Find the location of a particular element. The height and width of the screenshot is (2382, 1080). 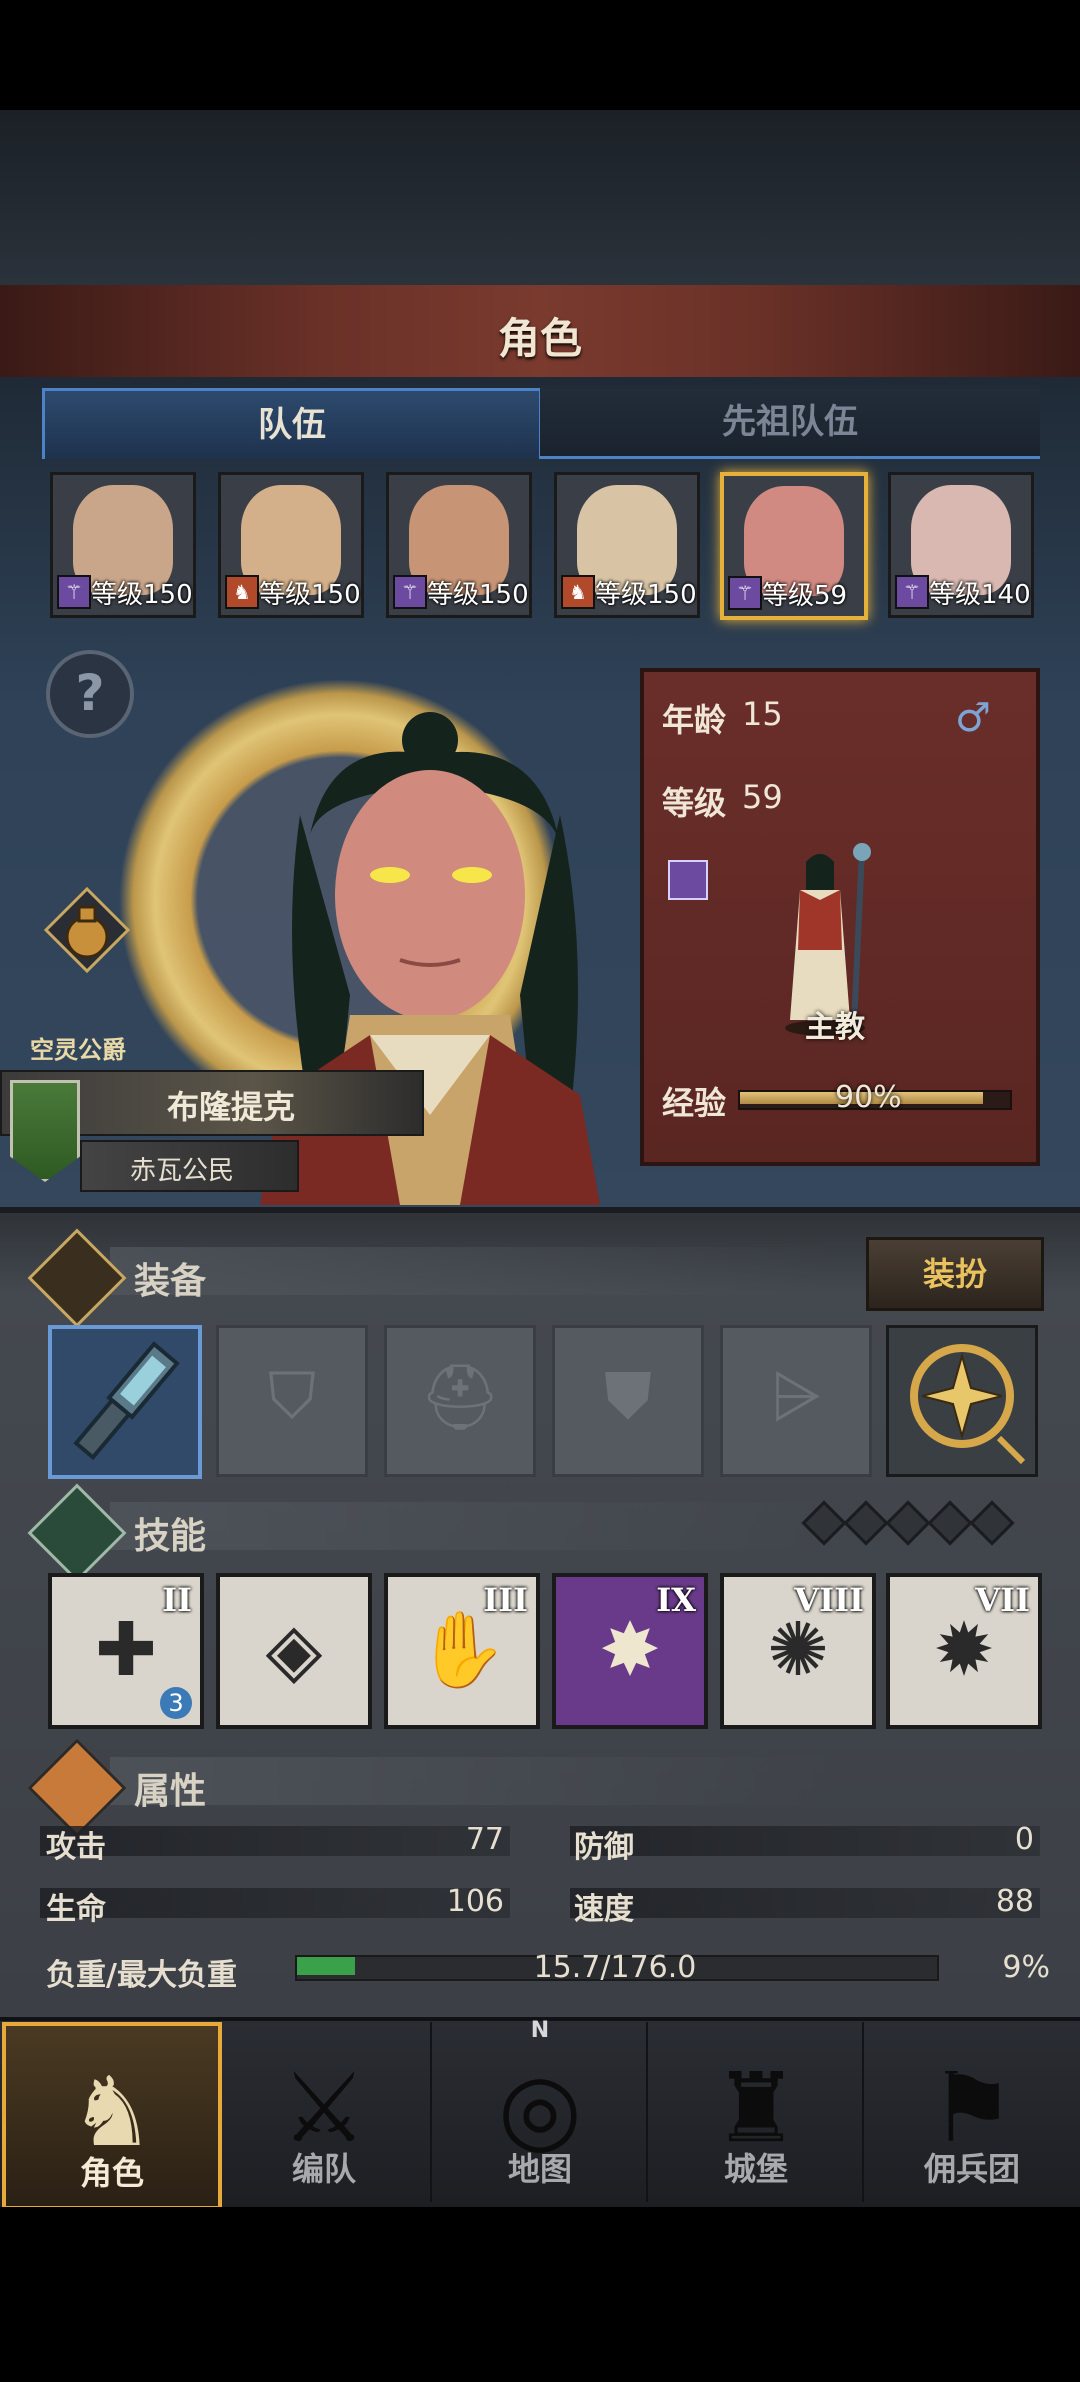

nav-label: 城堡 is located at coordinates (755, 2169).